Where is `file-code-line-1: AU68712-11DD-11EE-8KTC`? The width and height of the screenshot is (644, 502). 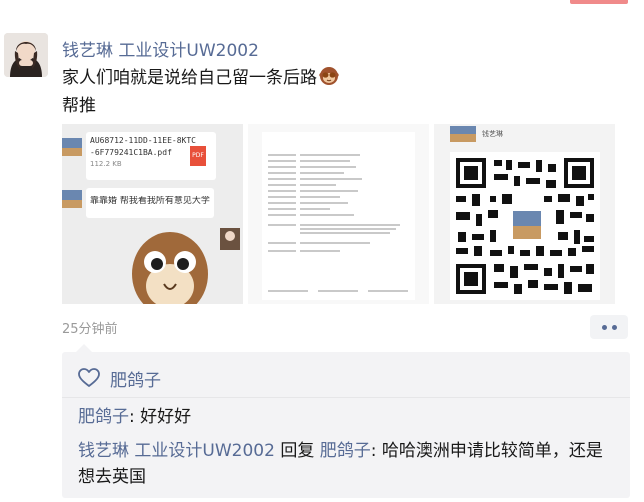 file-code-line-1: AU68712-11DD-11EE-8KTC is located at coordinates (143, 140).